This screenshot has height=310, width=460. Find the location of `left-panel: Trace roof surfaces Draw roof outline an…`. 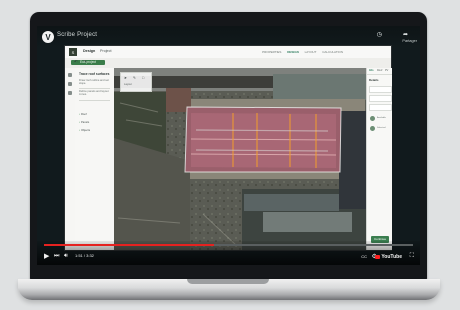

left-panel: Trace roof surfaces Draw roof outline an… is located at coordinates (95, 159).